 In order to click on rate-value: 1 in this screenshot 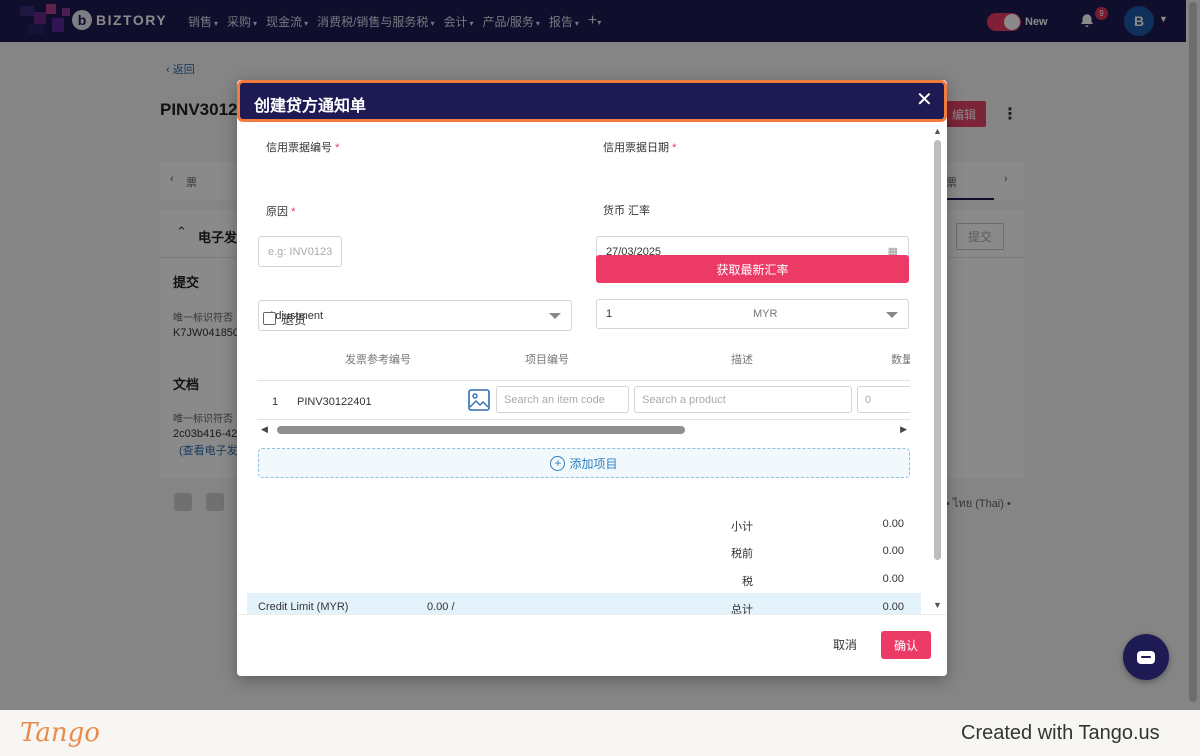, I will do `click(609, 314)`.